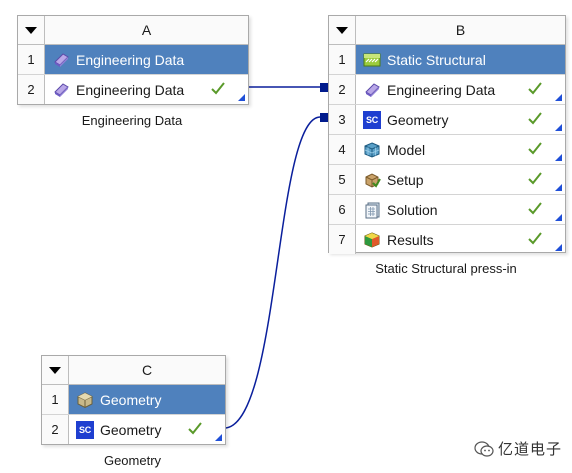 This screenshot has width=572, height=473. Describe the element at coordinates (410, 239) in the screenshot. I see `cell-label: Results` at that location.